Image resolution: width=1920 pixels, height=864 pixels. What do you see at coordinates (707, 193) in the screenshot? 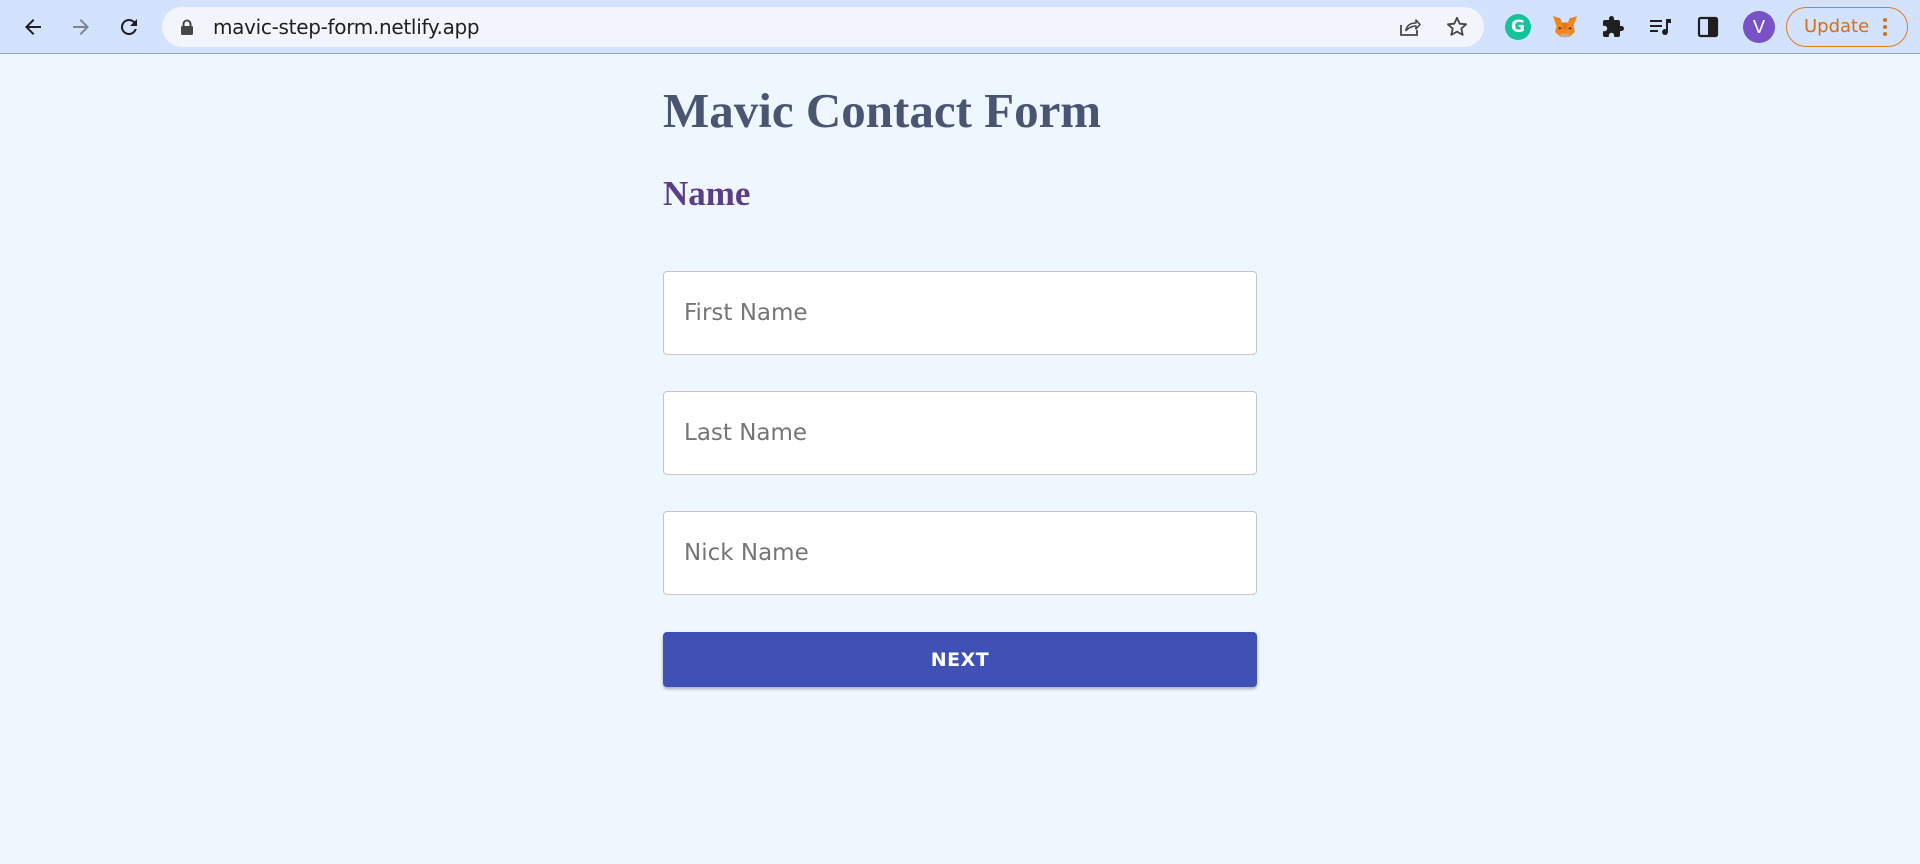
I see `step-title: Name` at bounding box center [707, 193].